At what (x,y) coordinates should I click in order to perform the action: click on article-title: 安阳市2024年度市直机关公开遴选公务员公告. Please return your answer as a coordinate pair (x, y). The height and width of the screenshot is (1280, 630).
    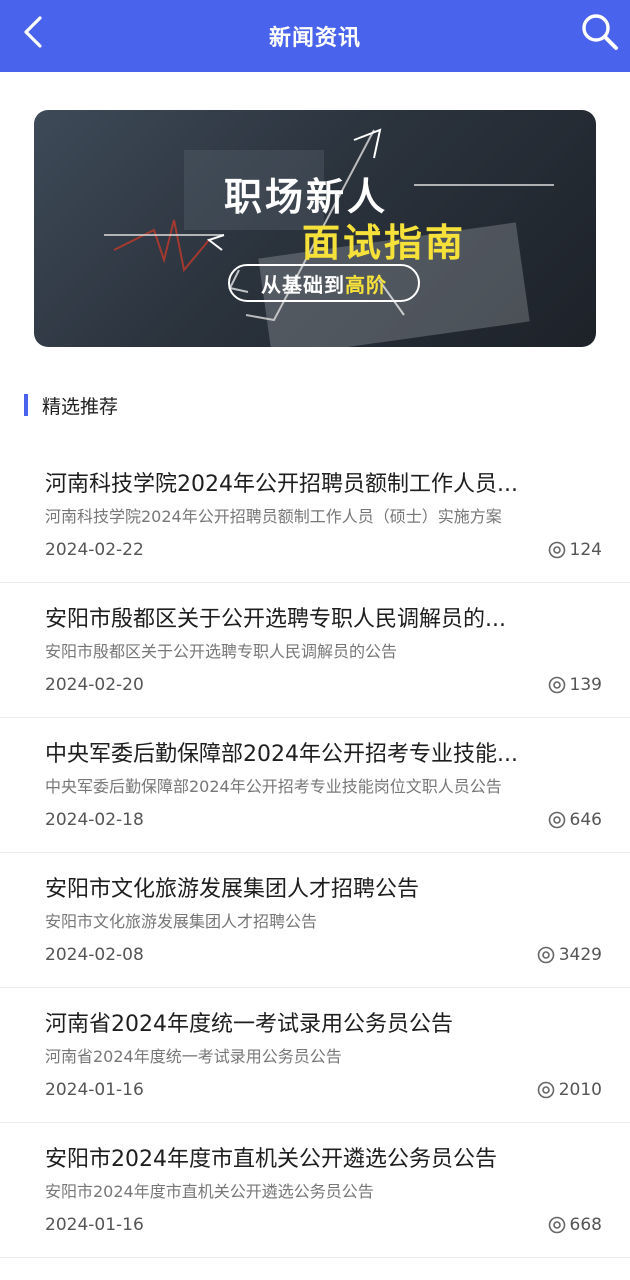
    Looking at the image, I should click on (271, 1159).